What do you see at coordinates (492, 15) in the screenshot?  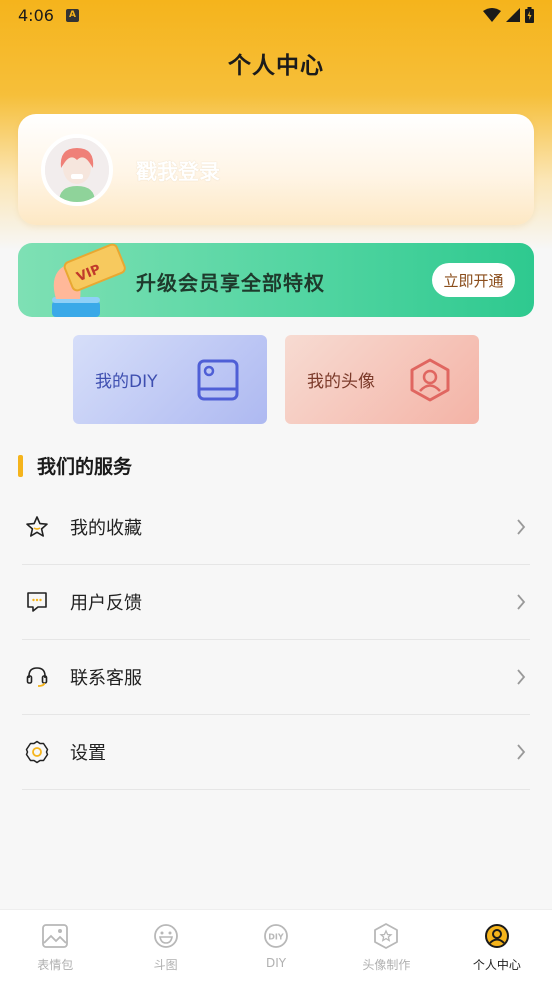 I see `wifi-icon` at bounding box center [492, 15].